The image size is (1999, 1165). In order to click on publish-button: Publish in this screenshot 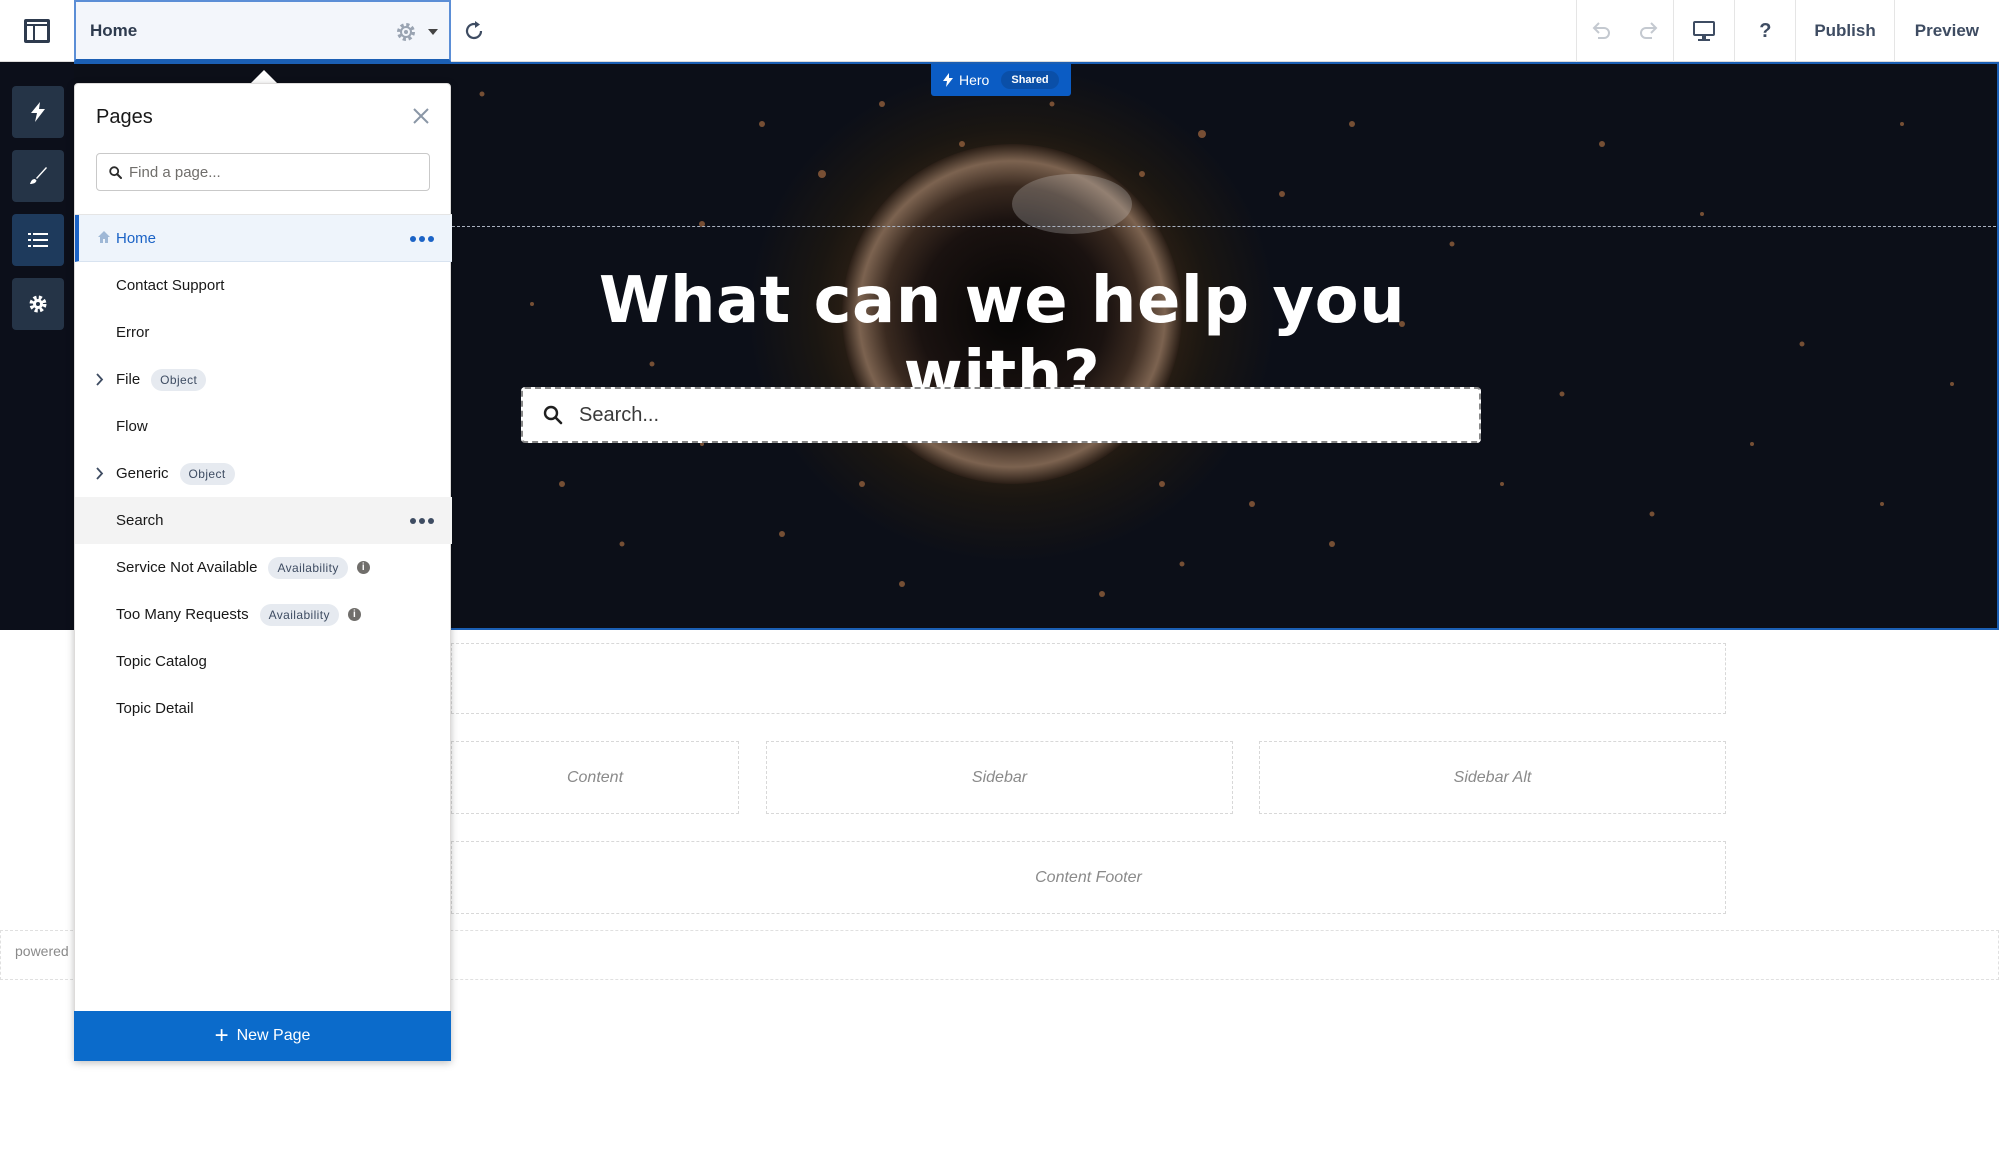, I will do `click(1844, 31)`.